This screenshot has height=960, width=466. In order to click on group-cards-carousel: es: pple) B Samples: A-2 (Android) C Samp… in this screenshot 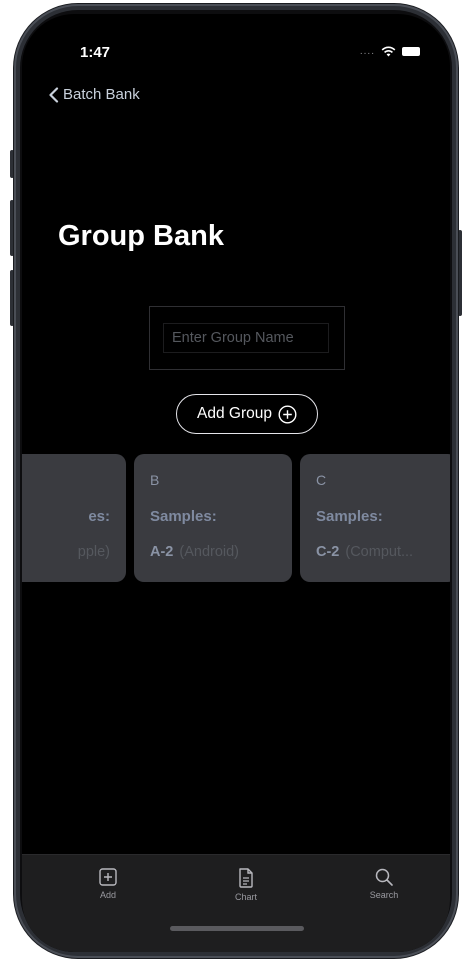, I will do `click(236, 520)`.